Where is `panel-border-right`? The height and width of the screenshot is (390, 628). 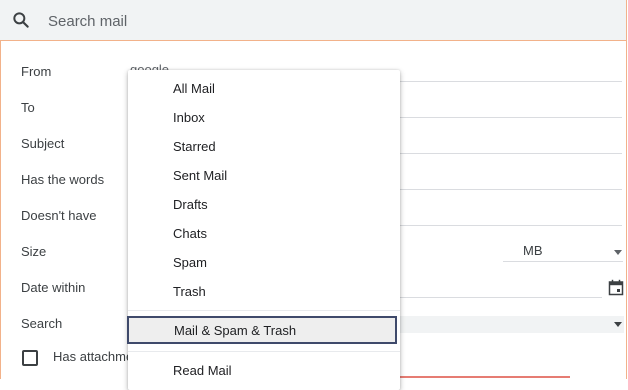 panel-border-right is located at coordinates (626, 209).